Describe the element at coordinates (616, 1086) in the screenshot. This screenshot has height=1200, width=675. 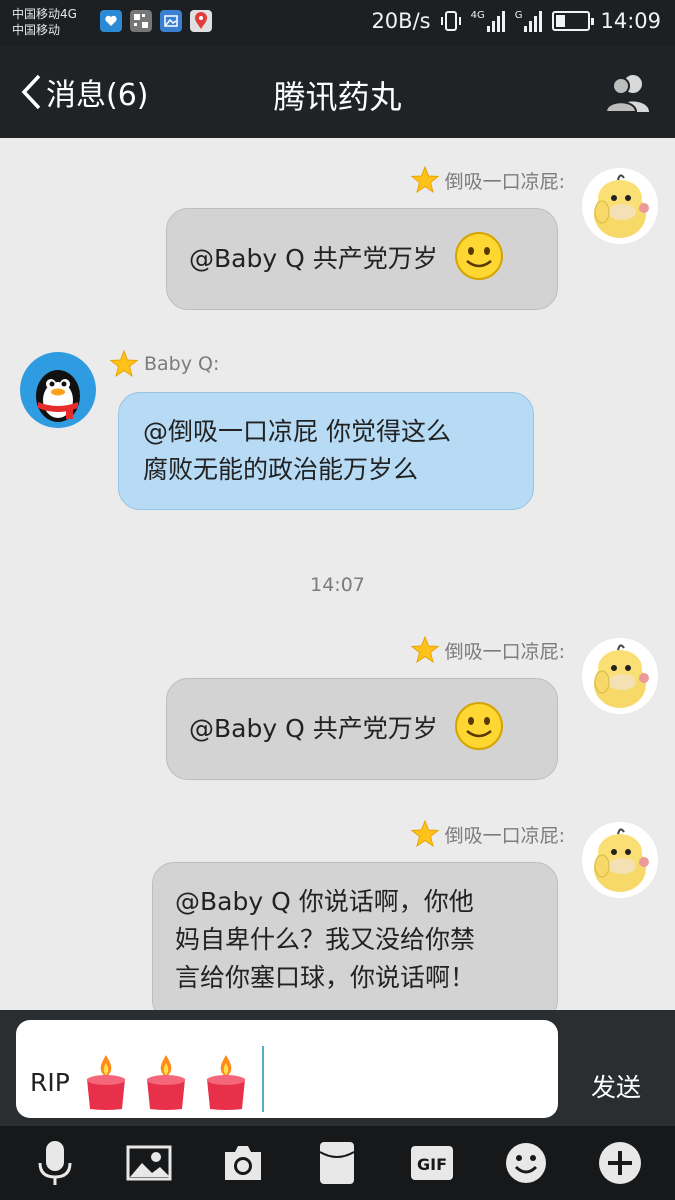
I see `send-button: 发送` at that location.